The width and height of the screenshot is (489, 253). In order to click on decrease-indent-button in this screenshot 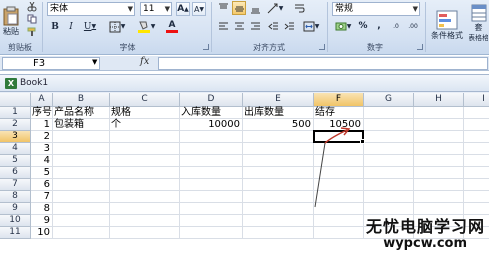, I will do `click(273, 26)`.